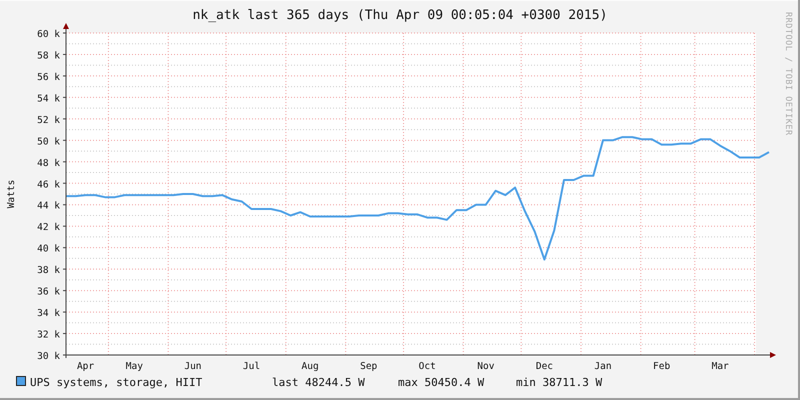 The width and height of the screenshot is (800, 400). I want to click on x-tick-label: Dec, so click(545, 366).